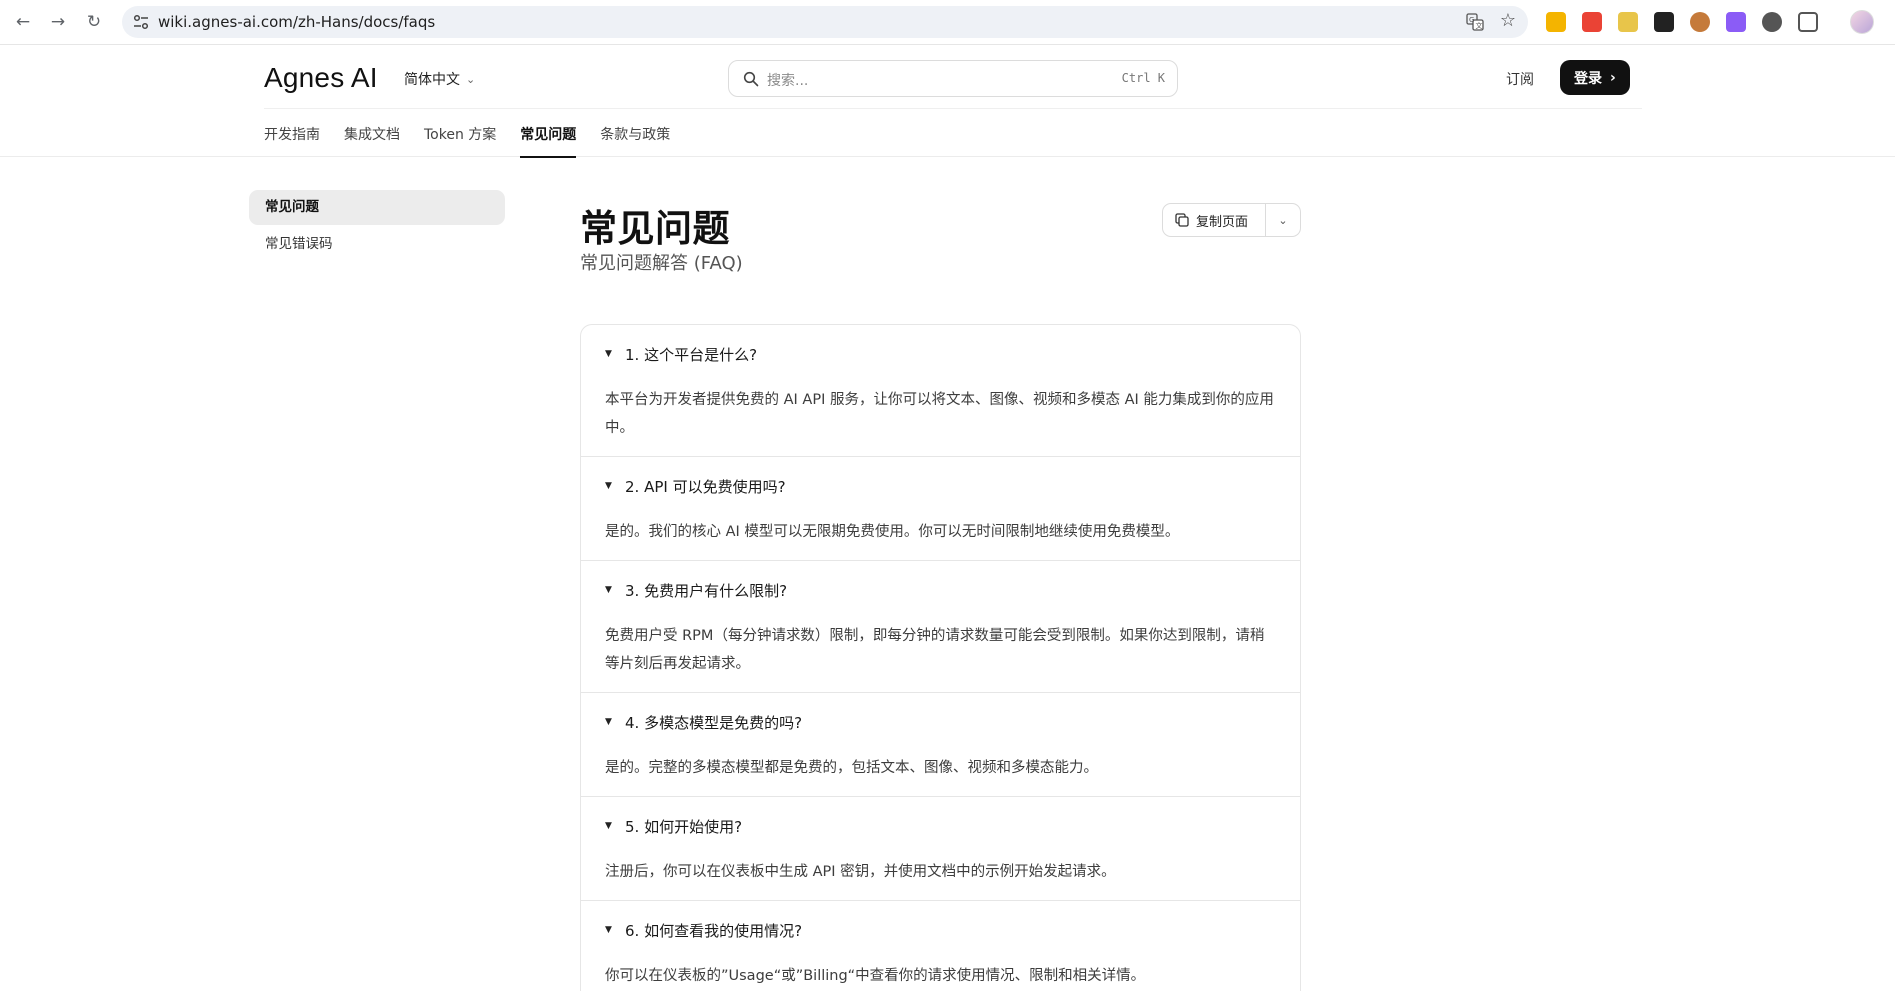 This screenshot has height=991, width=1895. Describe the element at coordinates (714, 722) in the screenshot. I see `faq-question-text: 4. 多模态模型是免费的吗?` at that location.